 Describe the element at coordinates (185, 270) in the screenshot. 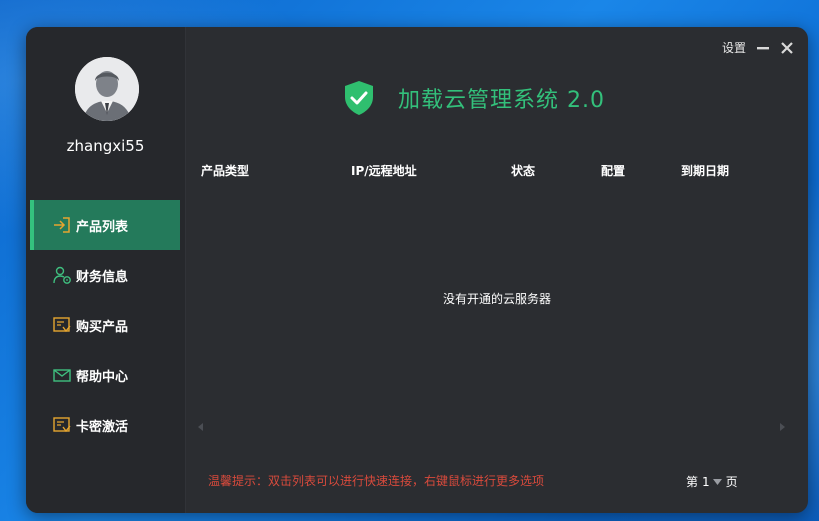

I see `sidebar-divider` at that location.